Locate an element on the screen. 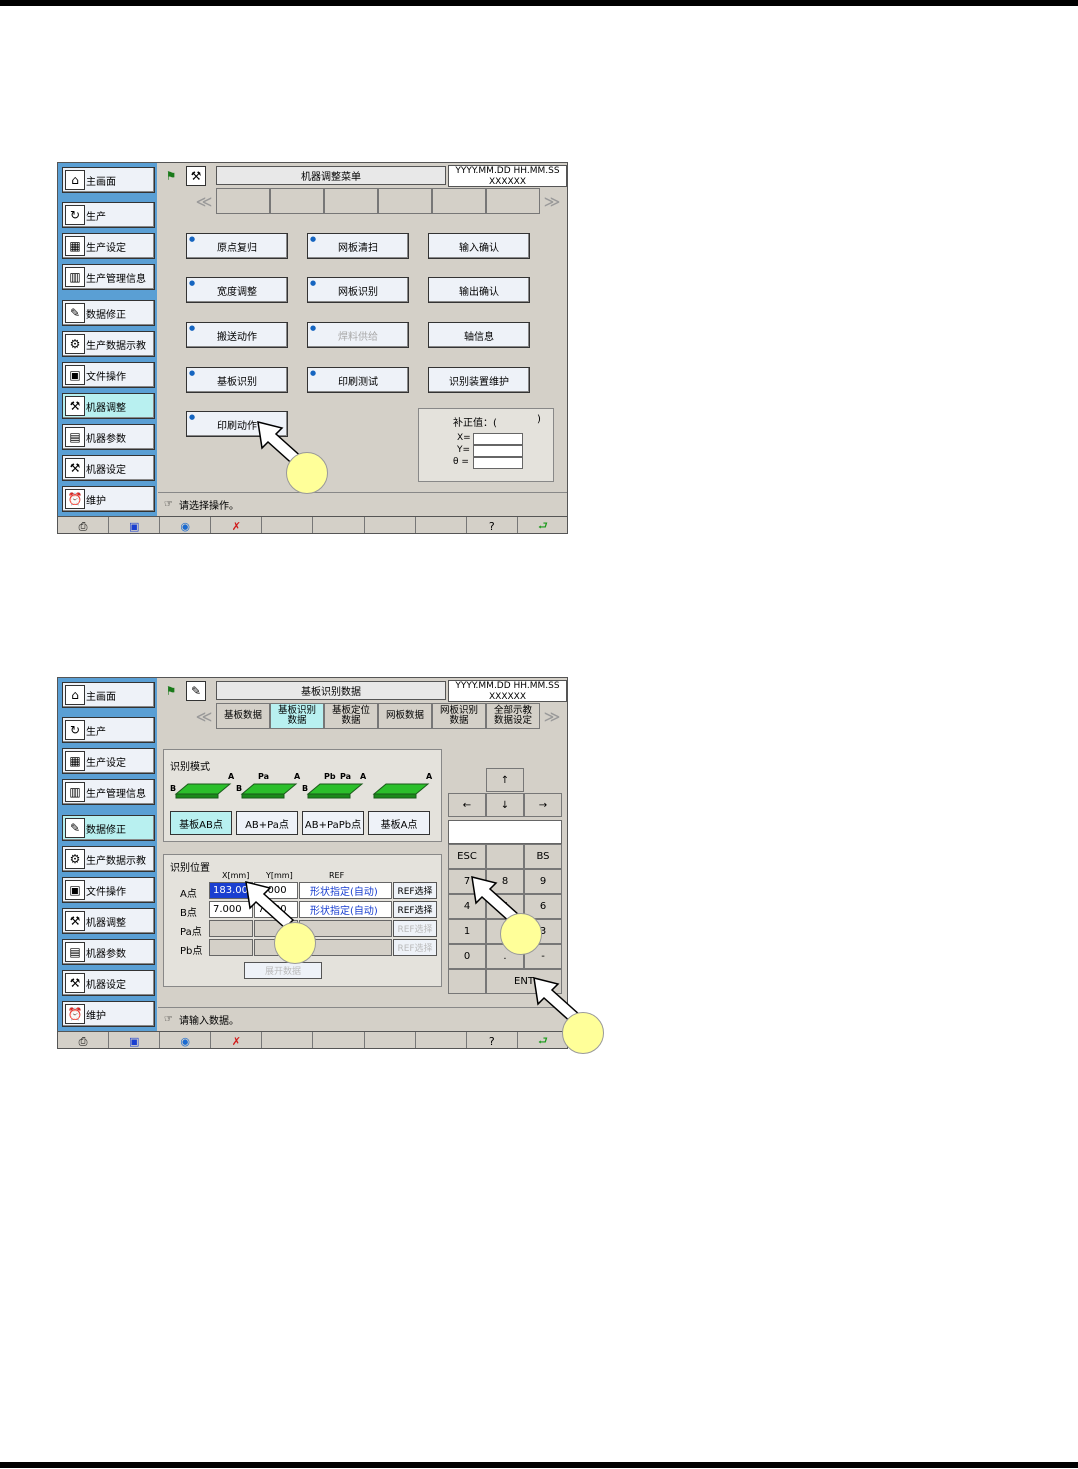  tab: 基板识别 数据 is located at coordinates (297, 716).